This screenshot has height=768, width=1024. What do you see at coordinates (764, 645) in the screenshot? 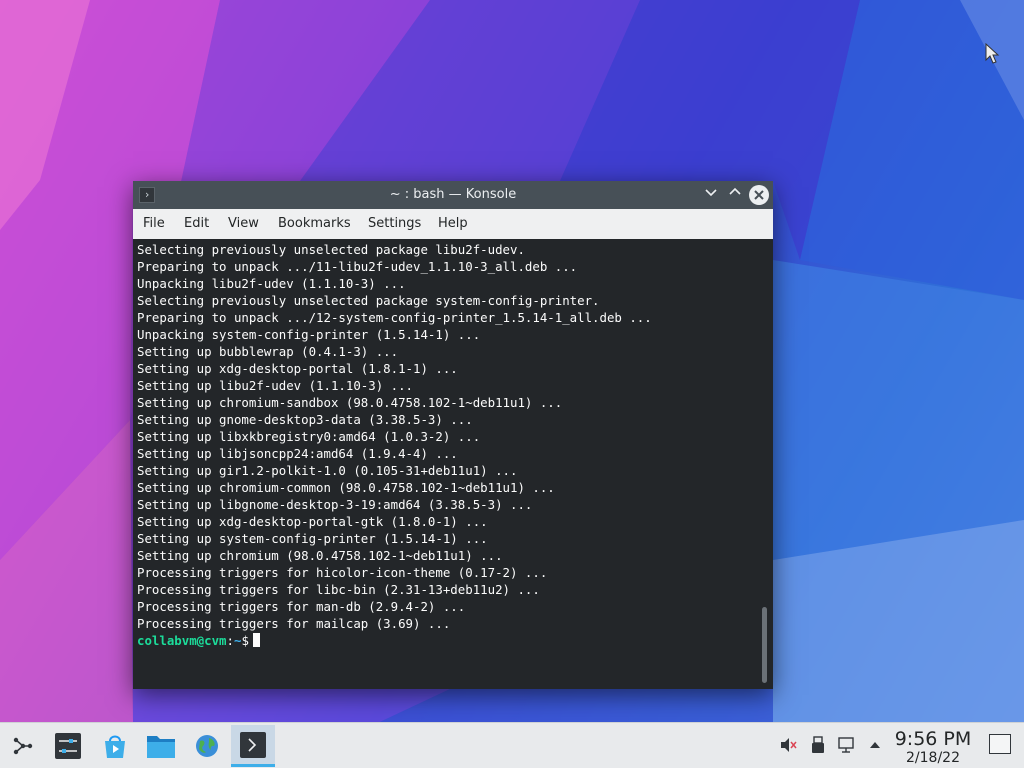
I see `scrollbar-thumb` at bounding box center [764, 645].